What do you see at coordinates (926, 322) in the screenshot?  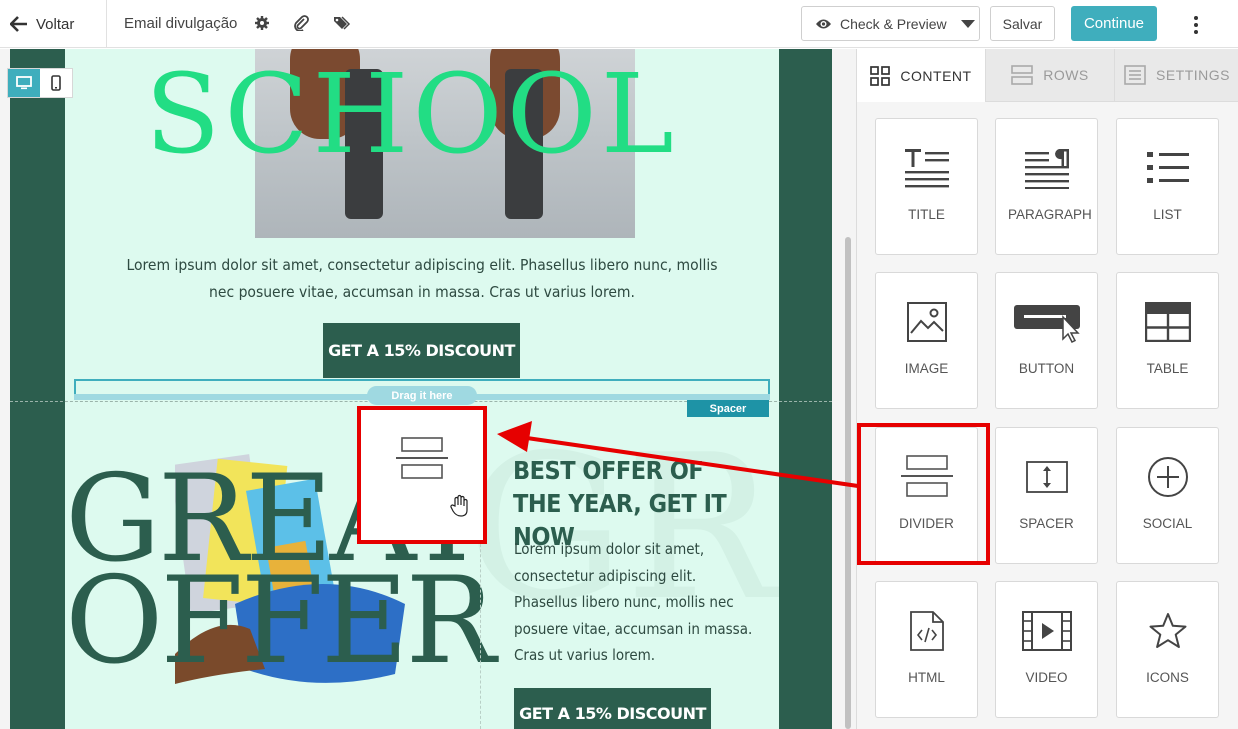 I see `image-icon` at bounding box center [926, 322].